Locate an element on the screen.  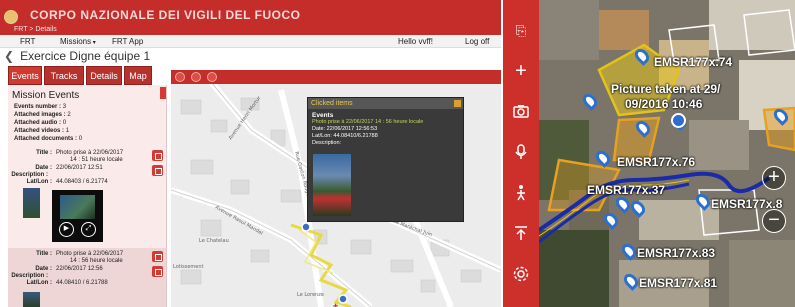
download-icon is located at coordinates (163, 93).